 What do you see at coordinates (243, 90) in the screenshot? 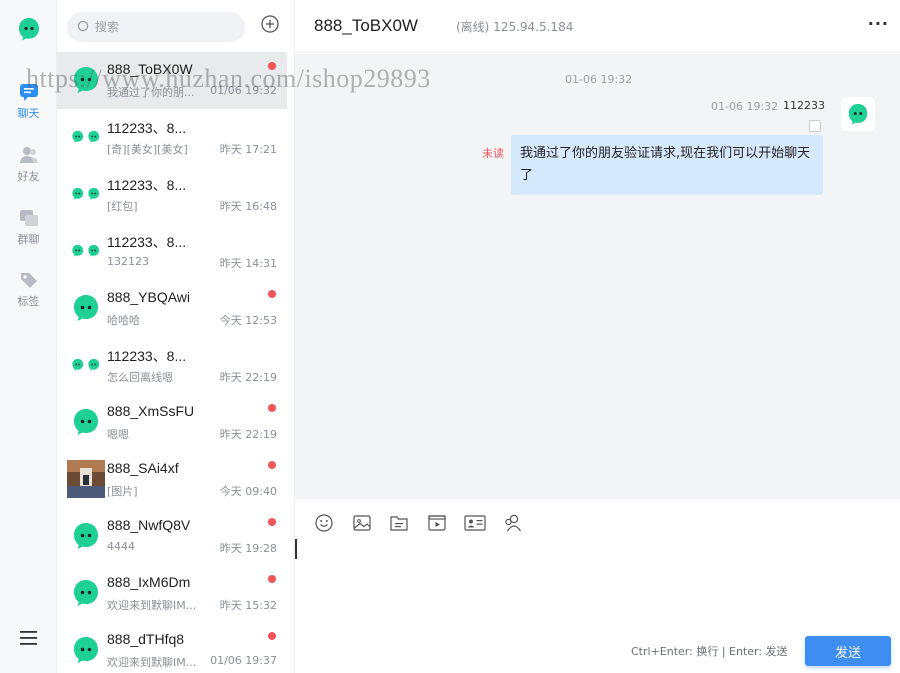
I see `conversation-time: 01/06 19:32` at bounding box center [243, 90].